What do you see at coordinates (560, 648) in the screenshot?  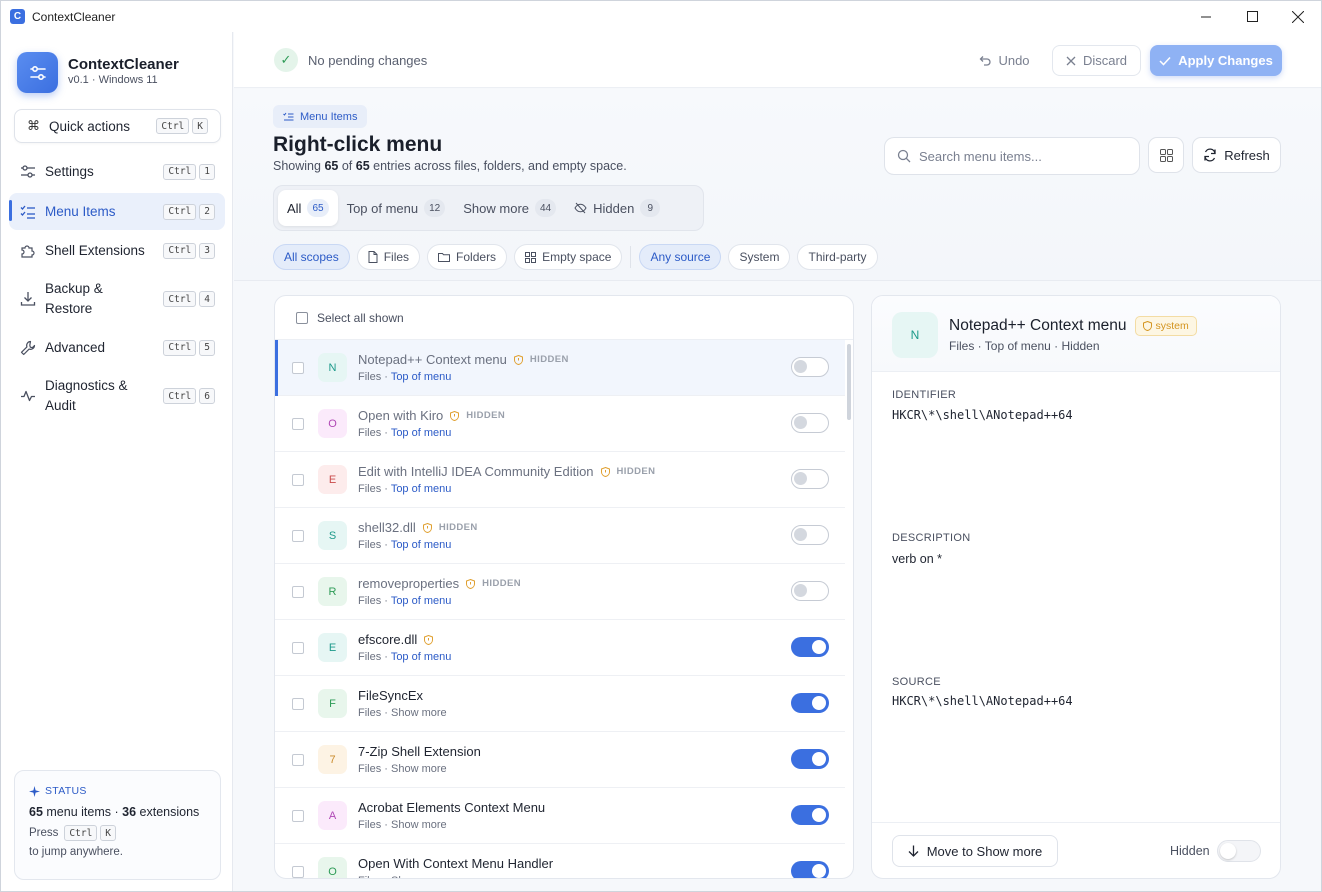 I see `list-item: Eefscore.dll Files · Top of menu` at bounding box center [560, 648].